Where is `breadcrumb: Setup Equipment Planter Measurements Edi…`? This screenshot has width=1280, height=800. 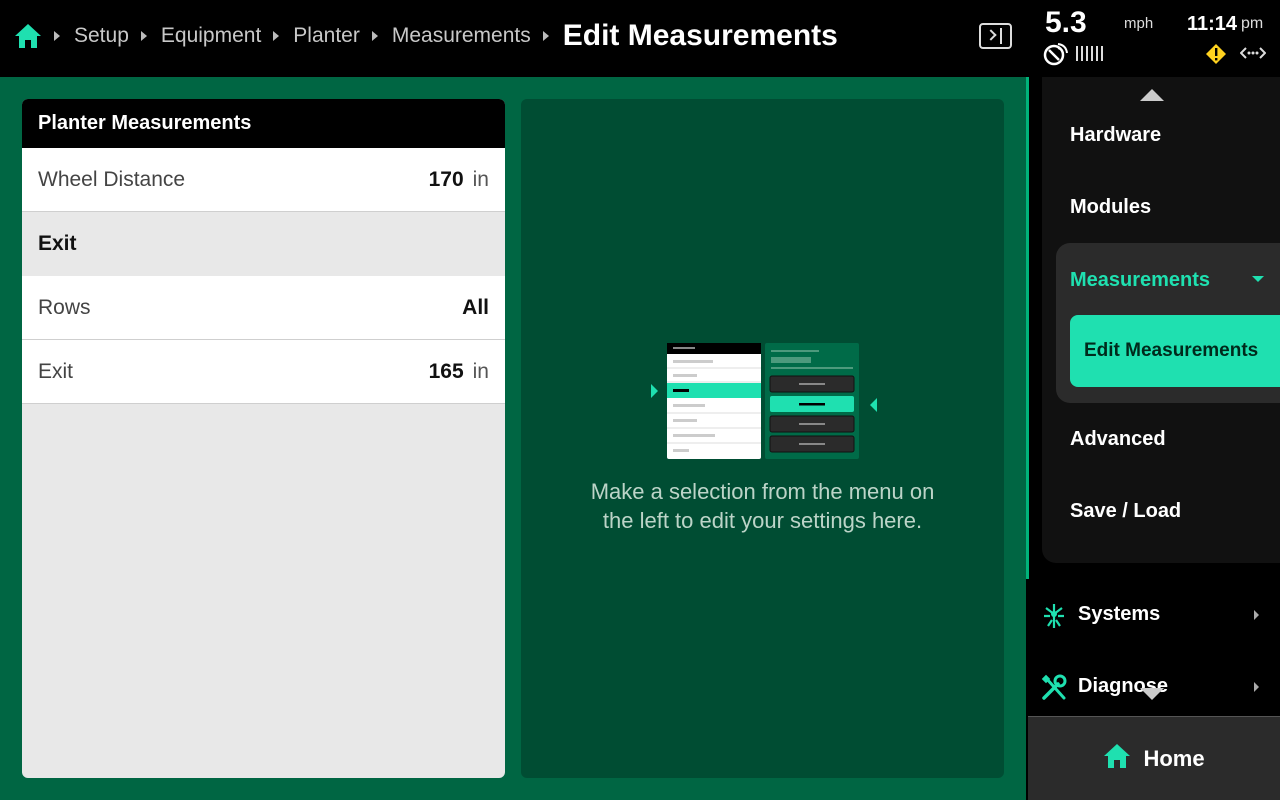 breadcrumb: Setup Equipment Planter Measurements Edi… is located at coordinates (426, 36).